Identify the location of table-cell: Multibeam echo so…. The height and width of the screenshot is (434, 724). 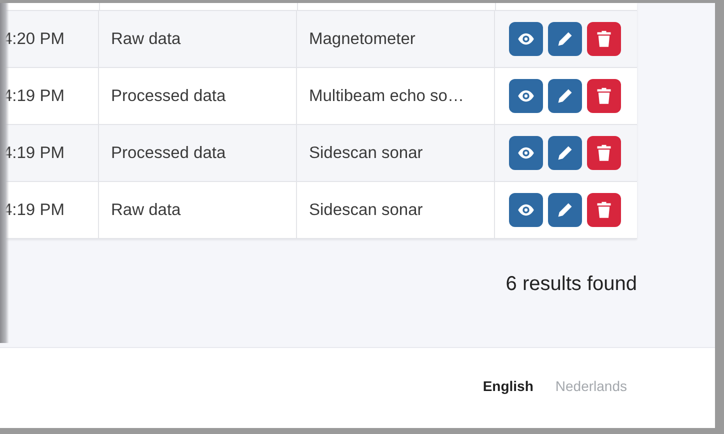
(386, 96).